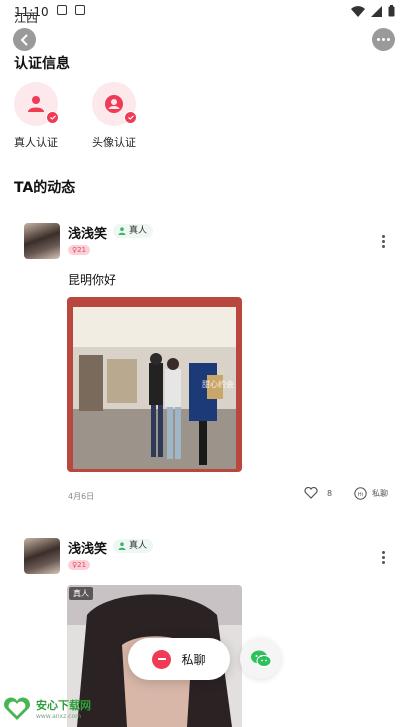 The height and width of the screenshot is (727, 409). Describe the element at coordinates (92, 280) in the screenshot. I see `post-text: 昆明你好` at that location.